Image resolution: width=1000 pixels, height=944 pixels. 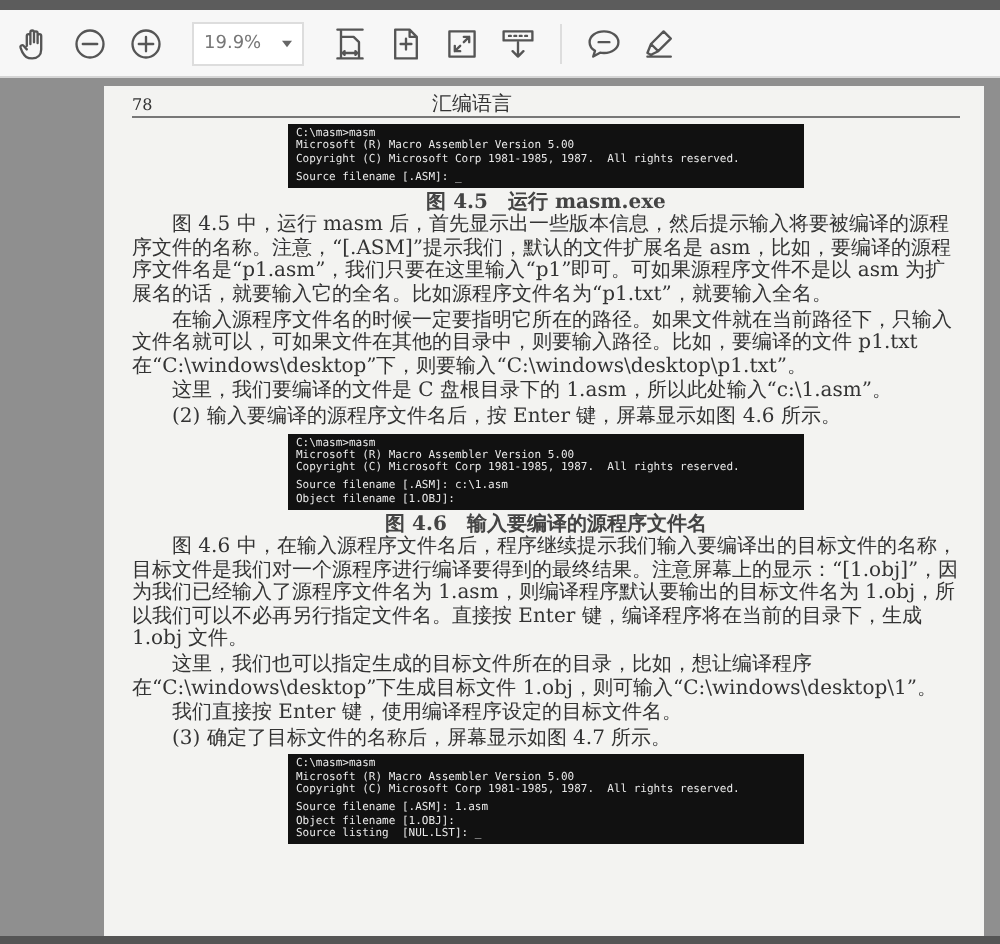 I want to click on highlighter-icon, so click(x=660, y=43).